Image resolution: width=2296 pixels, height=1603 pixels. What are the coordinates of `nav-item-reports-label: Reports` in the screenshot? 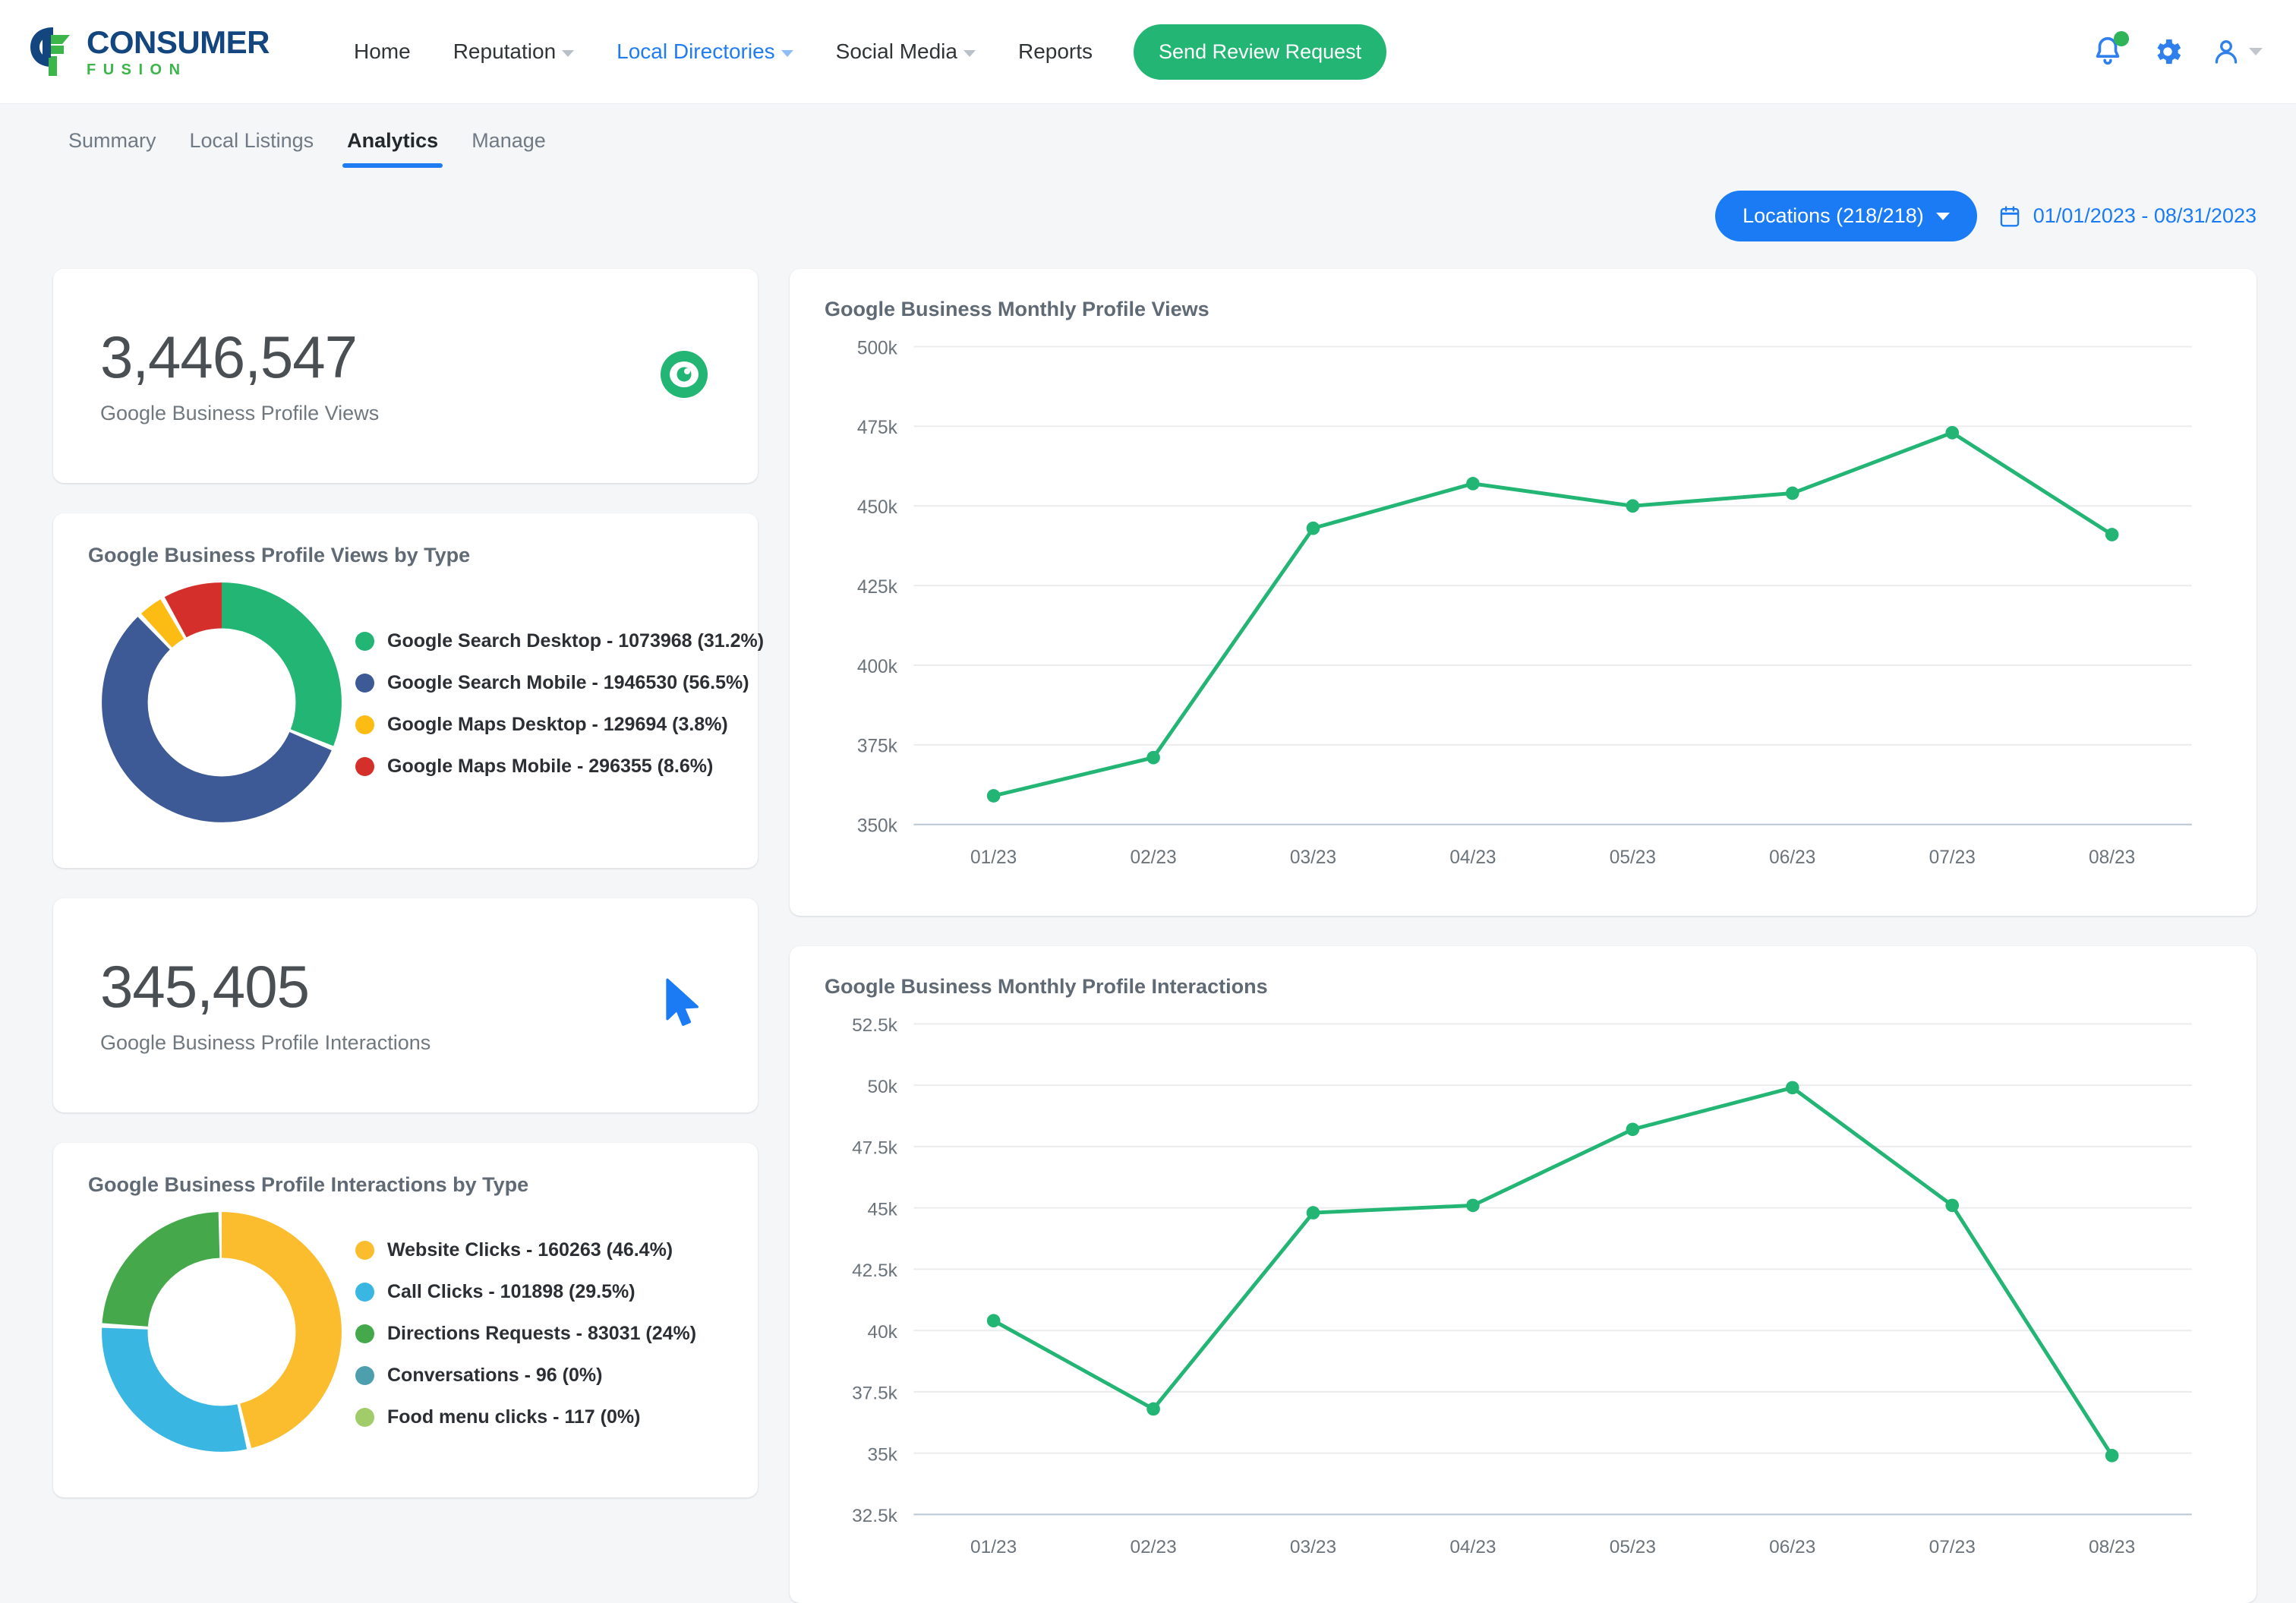 It's located at (1055, 51).